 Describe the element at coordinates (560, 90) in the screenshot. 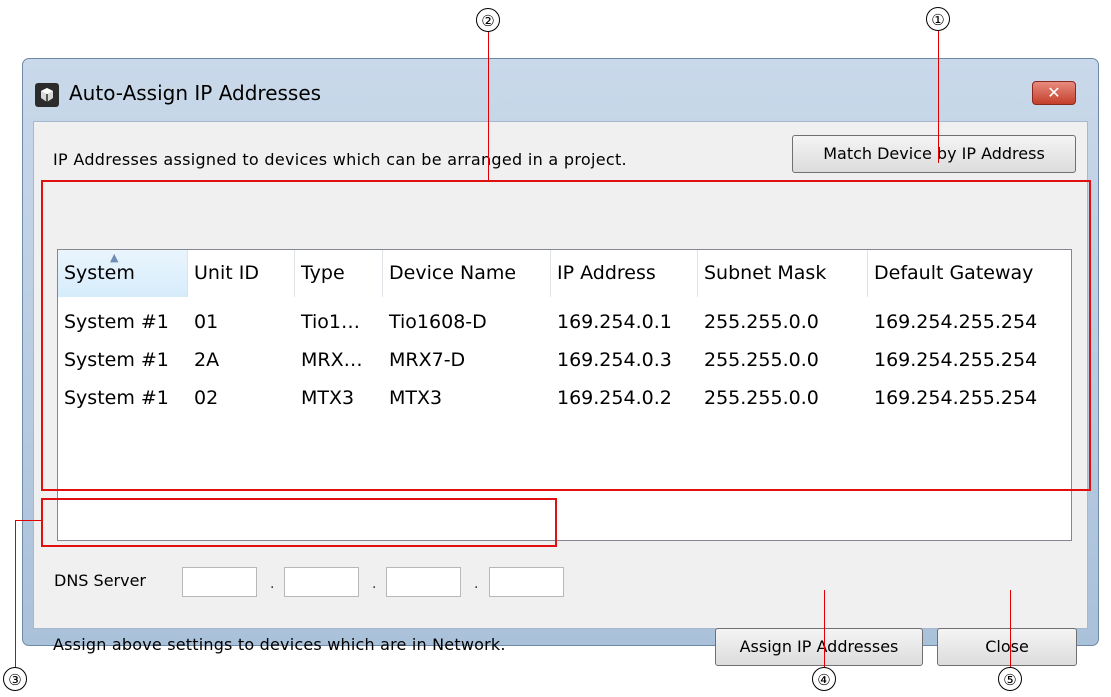

I see `title-bar: Auto-Assign IP Addresses ✕` at that location.